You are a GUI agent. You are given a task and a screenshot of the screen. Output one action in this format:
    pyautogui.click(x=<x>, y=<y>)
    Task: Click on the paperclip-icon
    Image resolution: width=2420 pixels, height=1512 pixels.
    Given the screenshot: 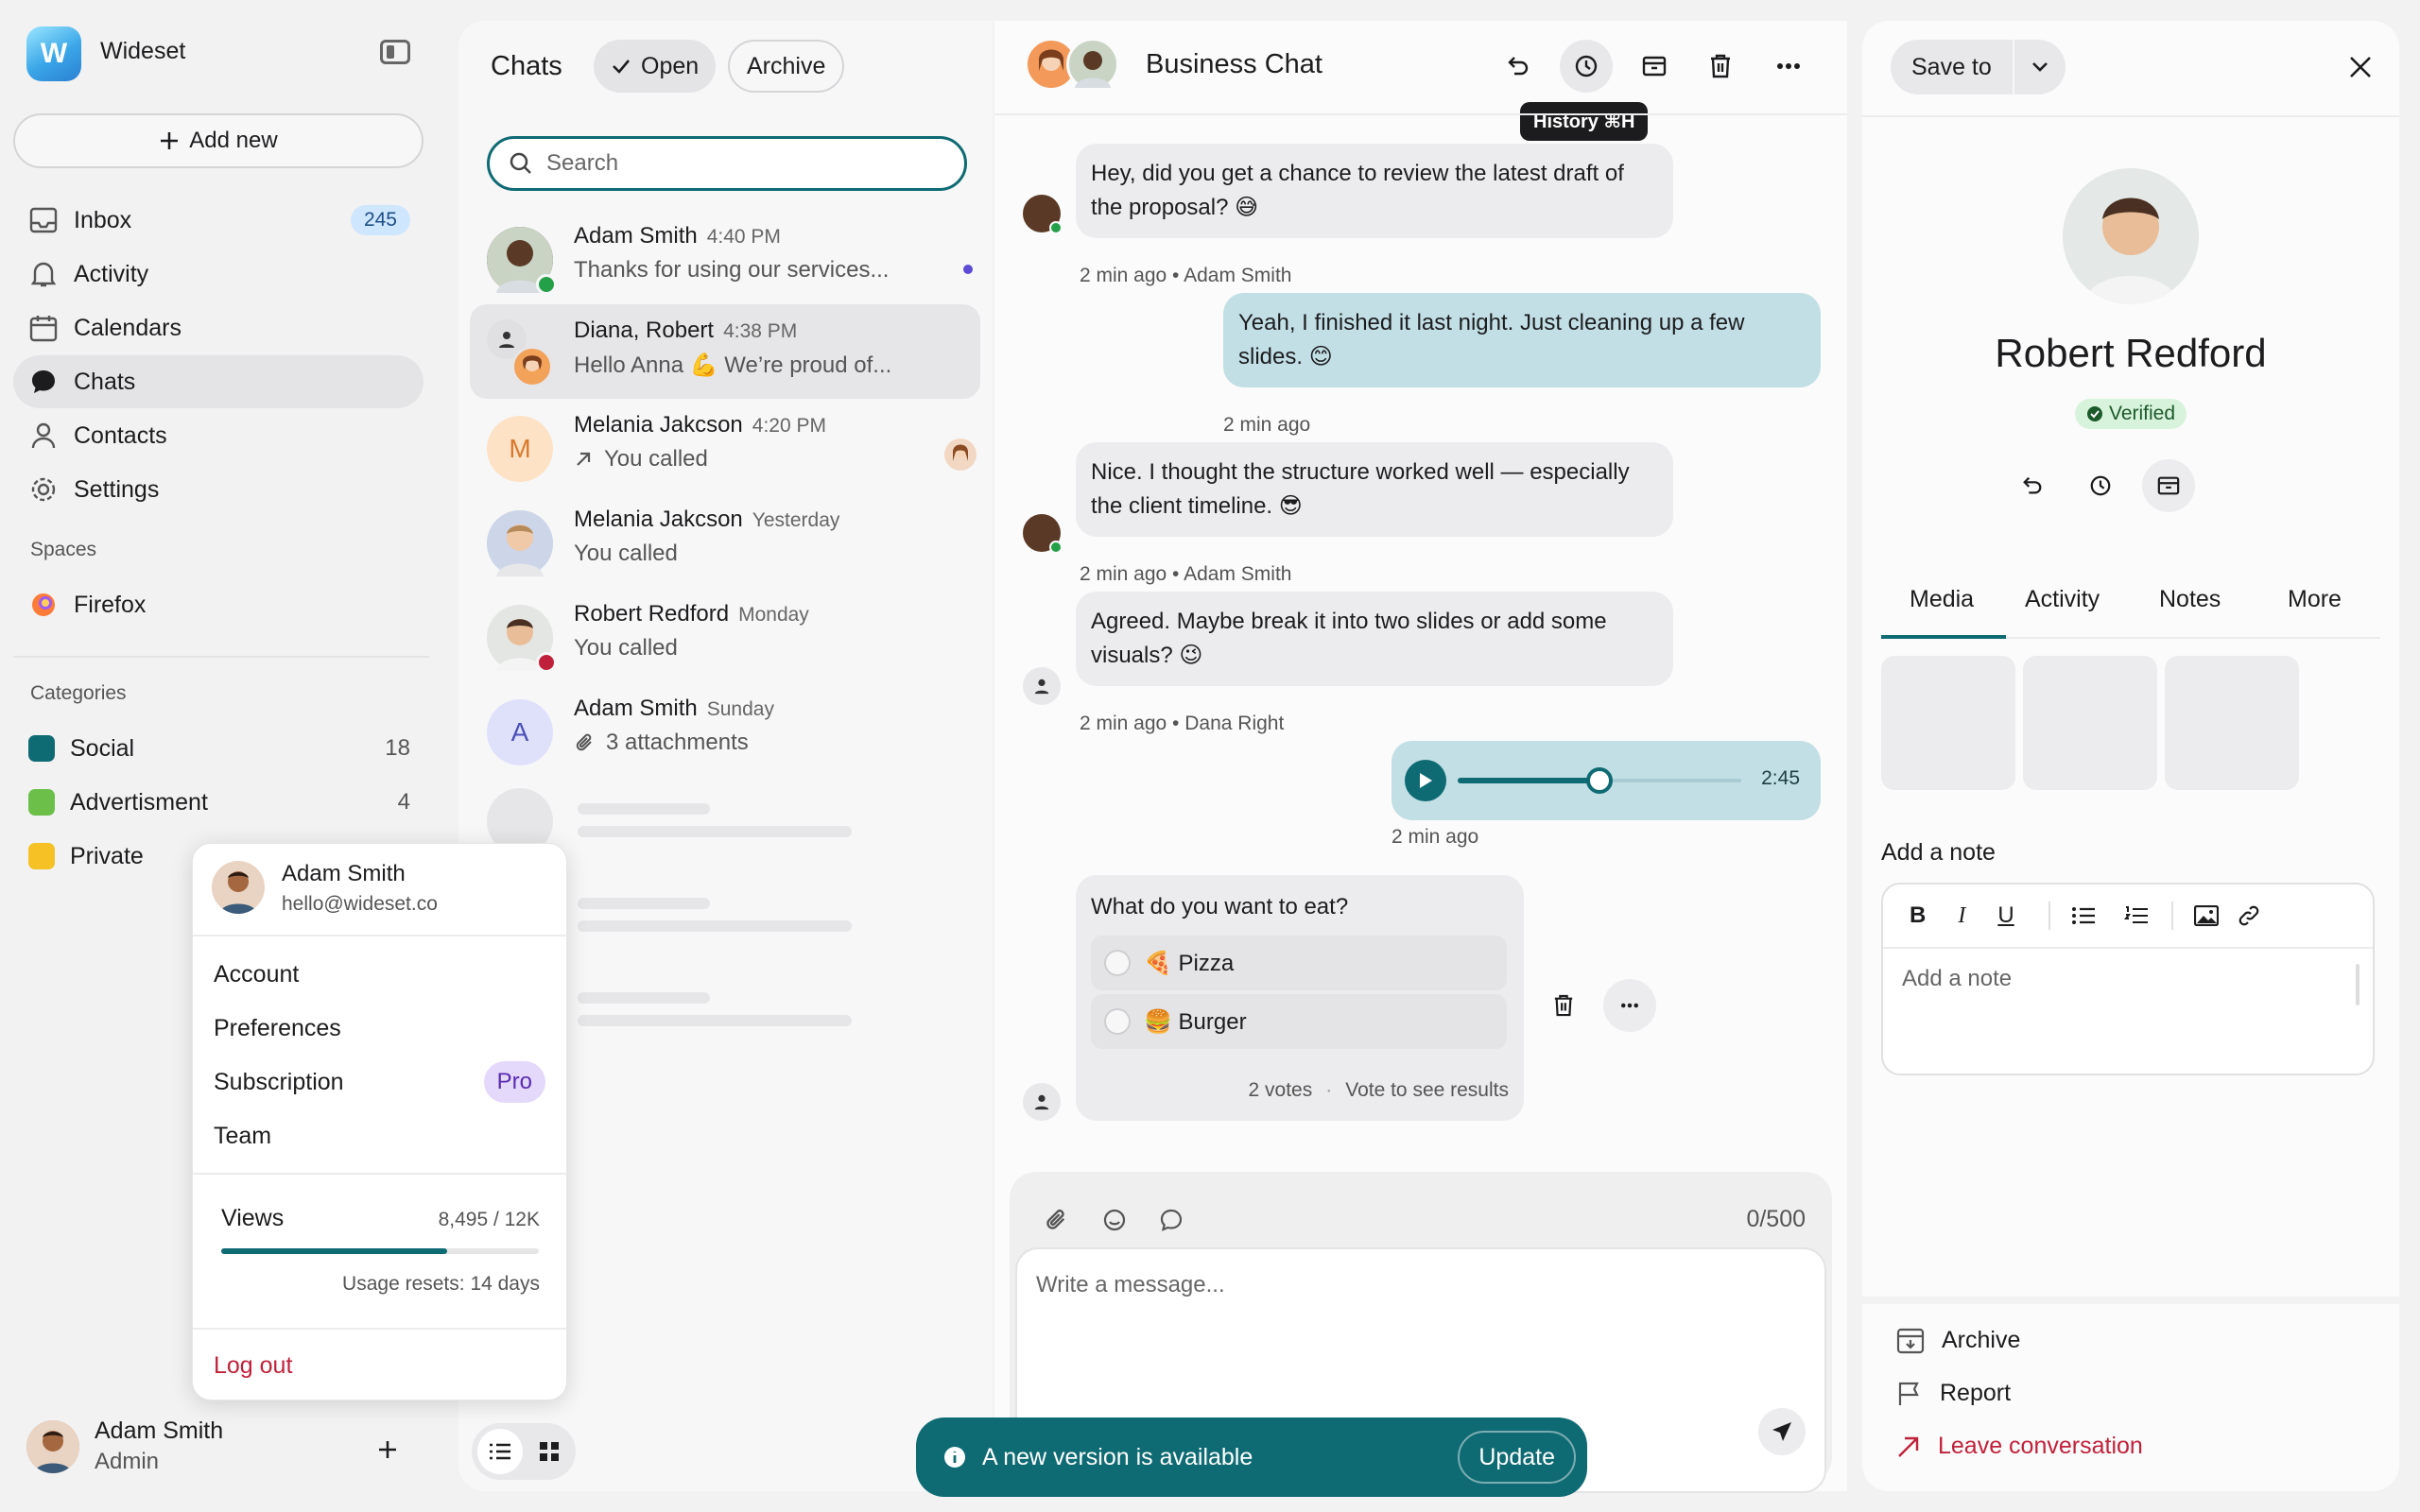 What is the action you would take?
    pyautogui.click(x=584, y=742)
    